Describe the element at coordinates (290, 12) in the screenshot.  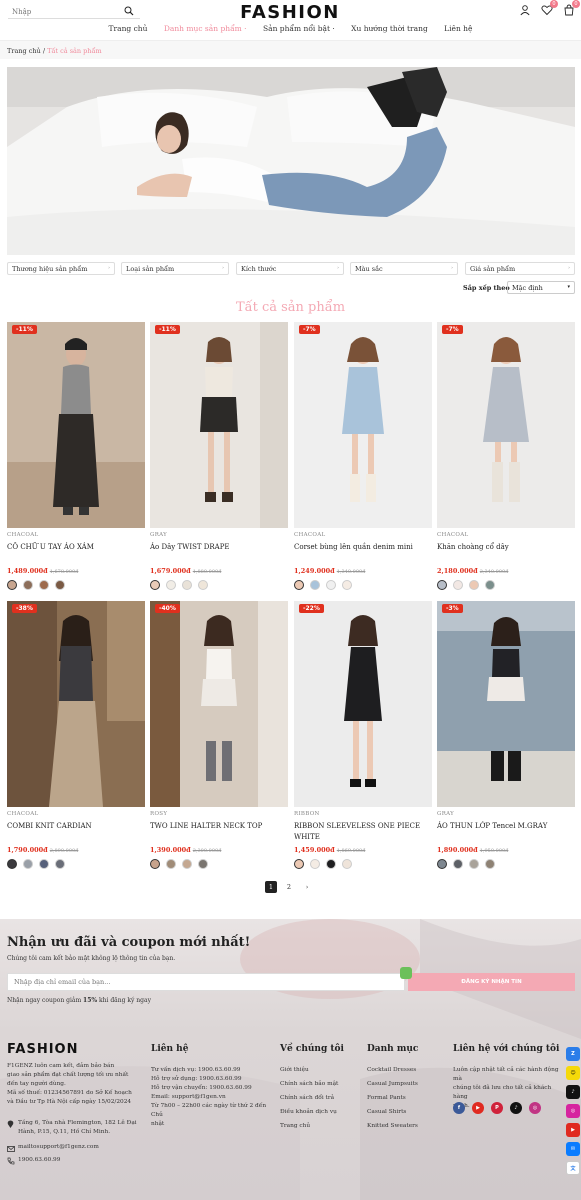
I see `site-logo: FASHION` at that location.